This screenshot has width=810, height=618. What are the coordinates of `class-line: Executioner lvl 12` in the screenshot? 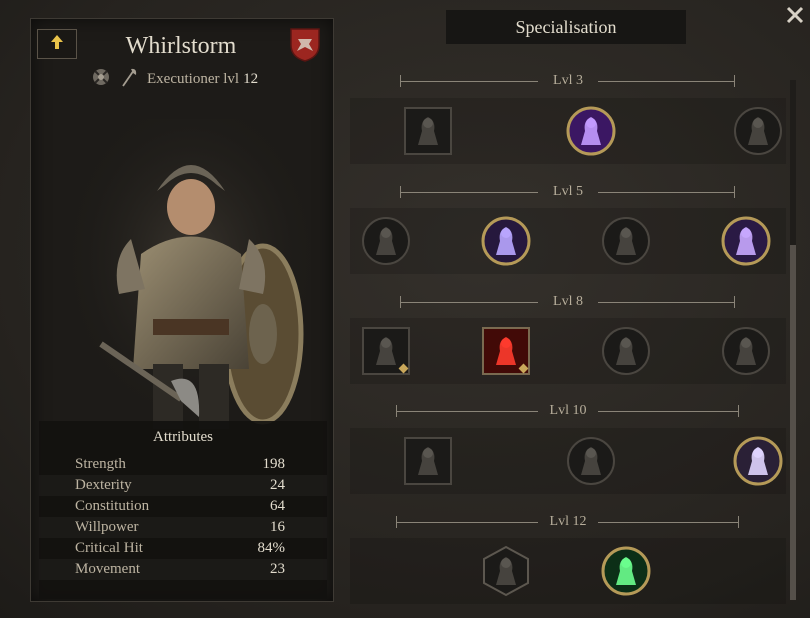 It's located at (174, 79).